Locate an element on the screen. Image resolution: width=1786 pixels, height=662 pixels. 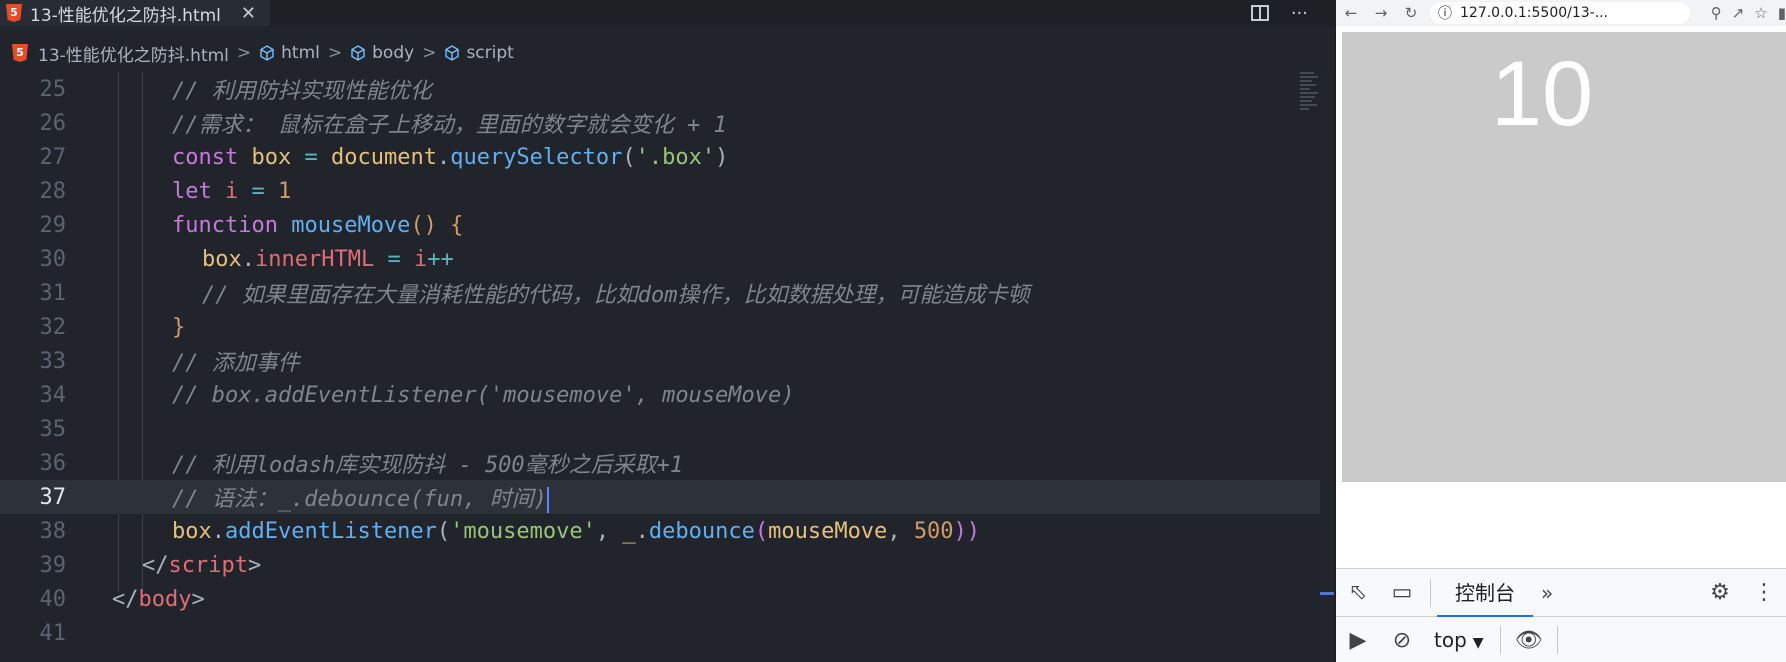
line-number: 31 is located at coordinates (53, 293).